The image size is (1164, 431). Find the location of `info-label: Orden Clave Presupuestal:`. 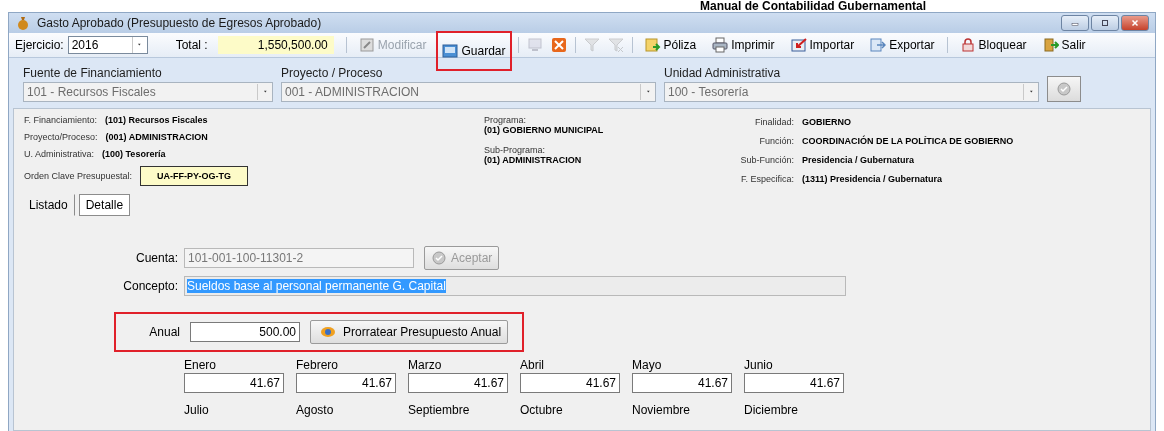

info-label: Orden Clave Presupuestal: is located at coordinates (78, 176).